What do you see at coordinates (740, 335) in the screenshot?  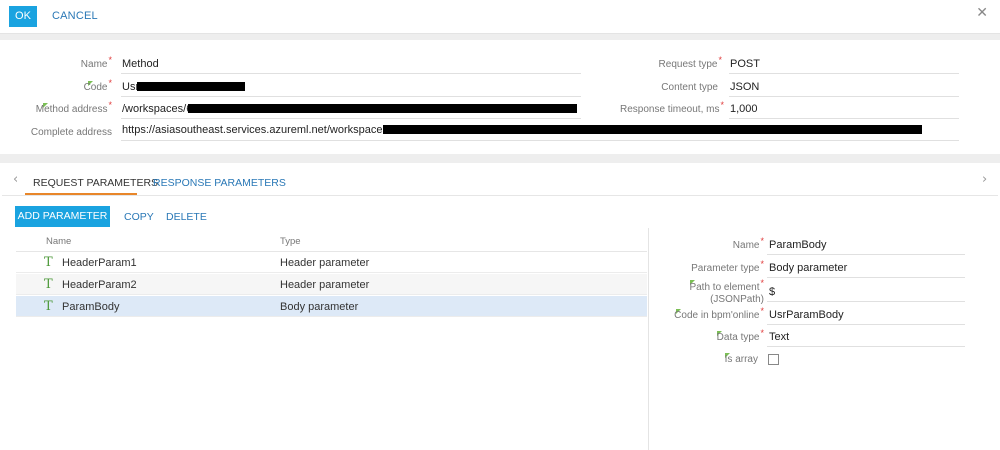 I see `data-type-label: Data type*` at bounding box center [740, 335].